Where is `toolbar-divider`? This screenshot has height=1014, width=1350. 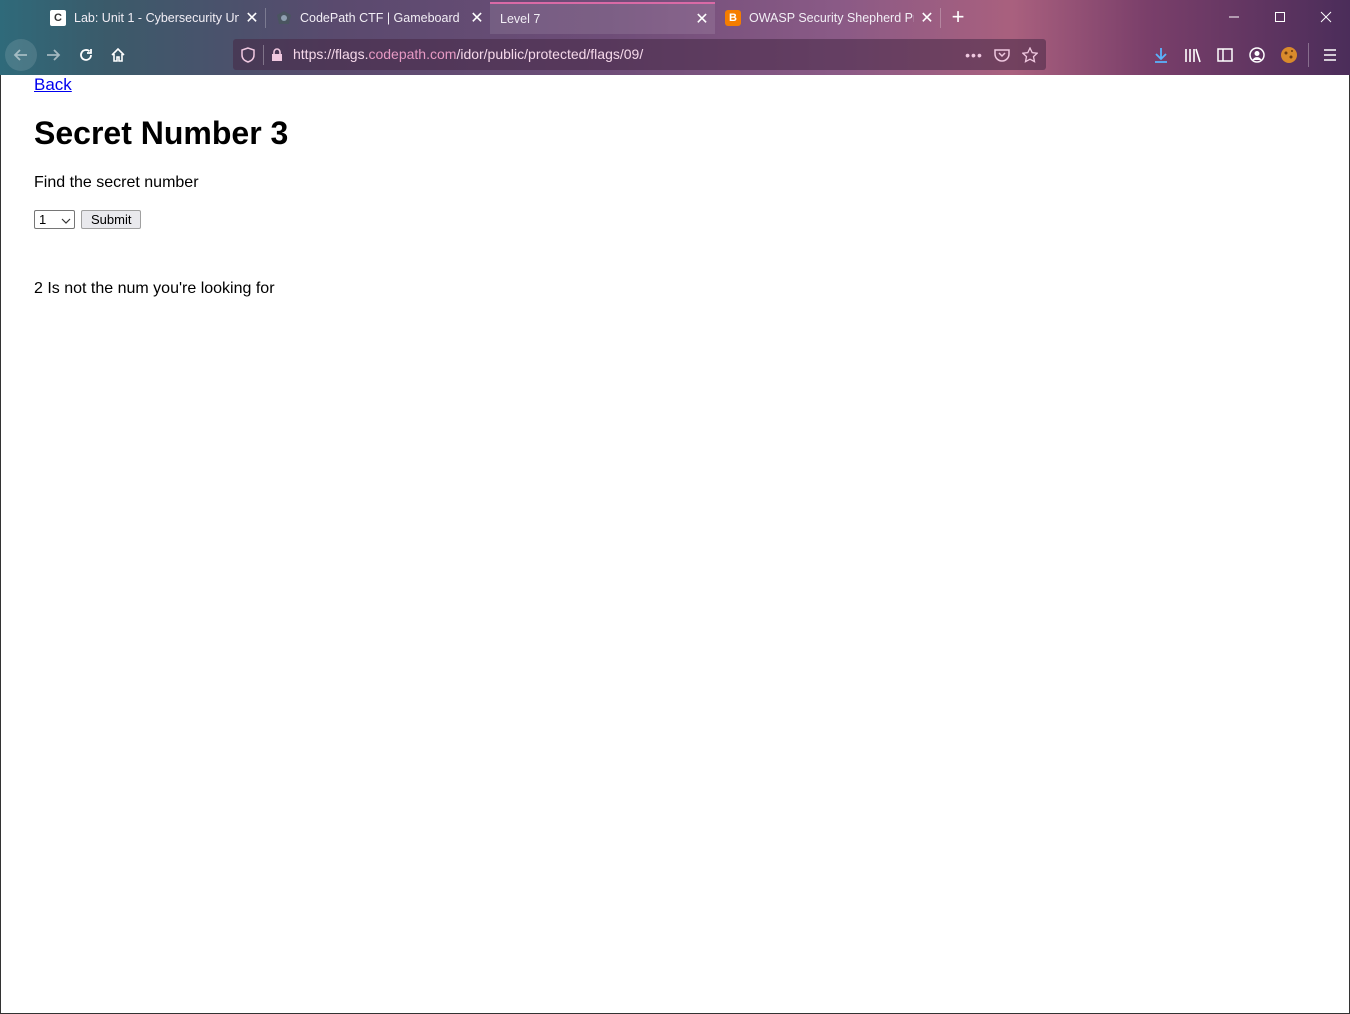 toolbar-divider is located at coordinates (1308, 55).